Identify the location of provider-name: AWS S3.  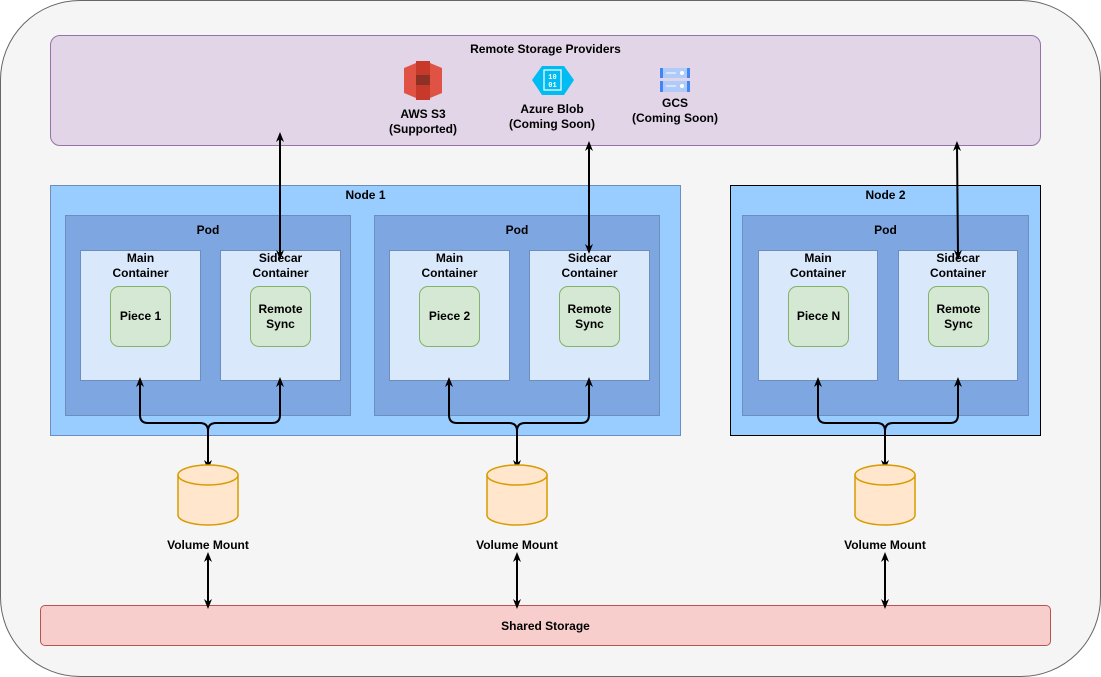
(423, 114).